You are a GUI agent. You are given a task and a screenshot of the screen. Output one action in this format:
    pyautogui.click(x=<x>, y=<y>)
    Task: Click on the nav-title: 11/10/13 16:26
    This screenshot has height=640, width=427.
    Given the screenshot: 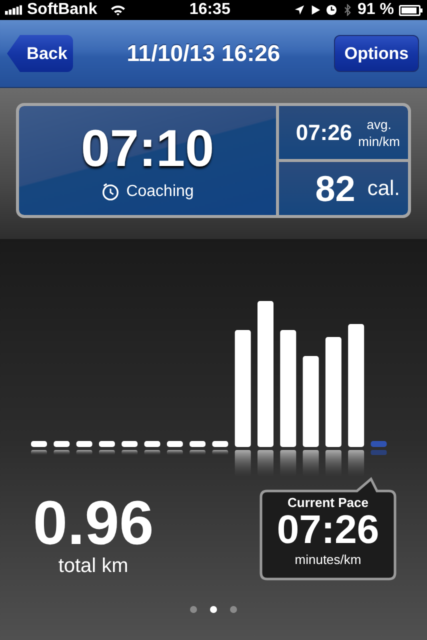 What is the action you would take?
    pyautogui.click(x=203, y=53)
    